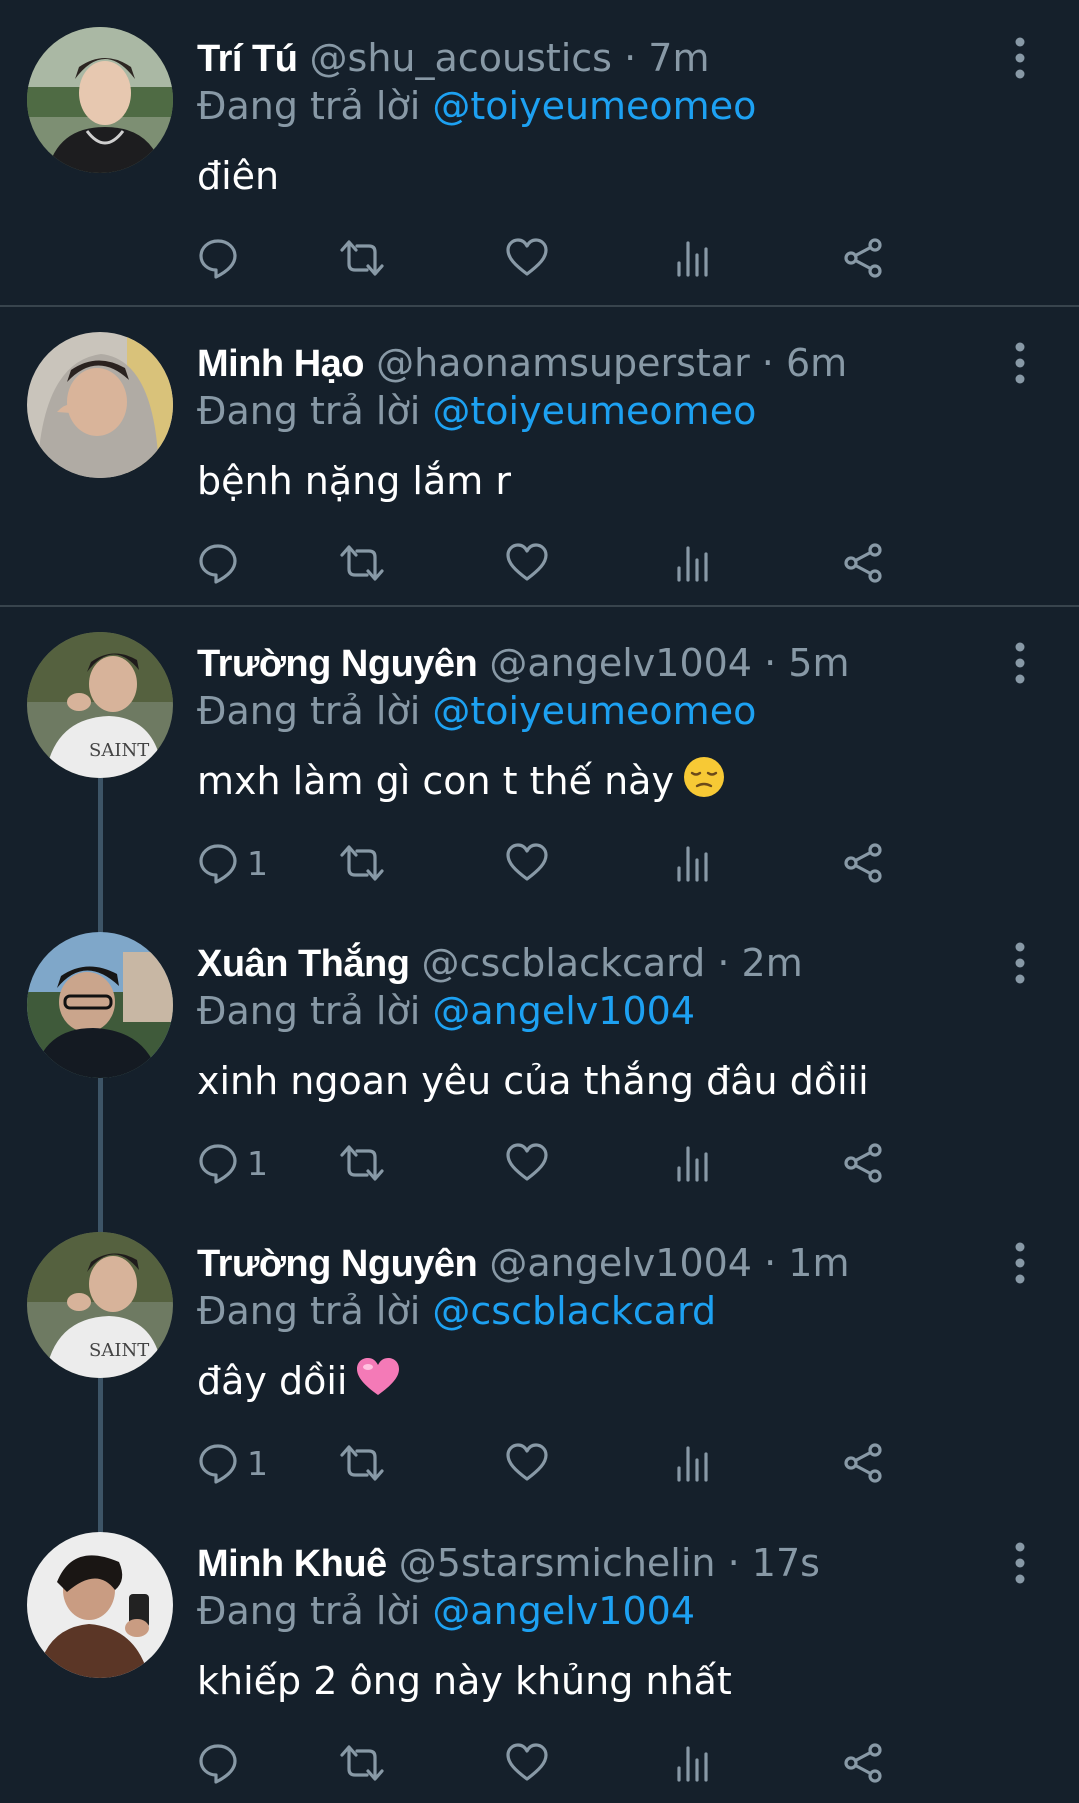 This screenshot has width=1079, height=1803. Describe the element at coordinates (309, 1011) in the screenshot. I see `replying-to-label: Đang trả lời` at that location.